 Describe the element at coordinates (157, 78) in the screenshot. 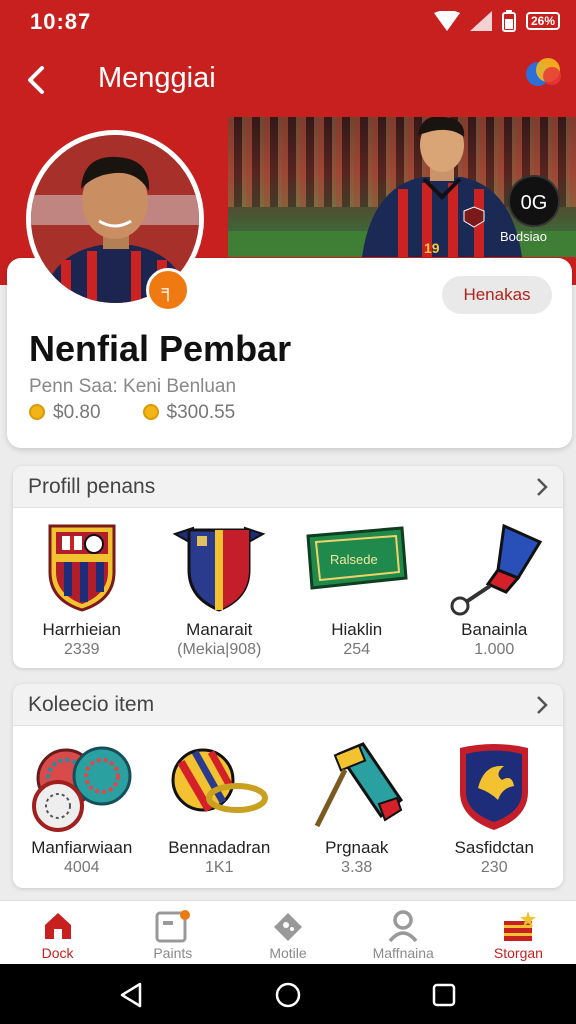

I see `page-title: Menggiai` at that location.